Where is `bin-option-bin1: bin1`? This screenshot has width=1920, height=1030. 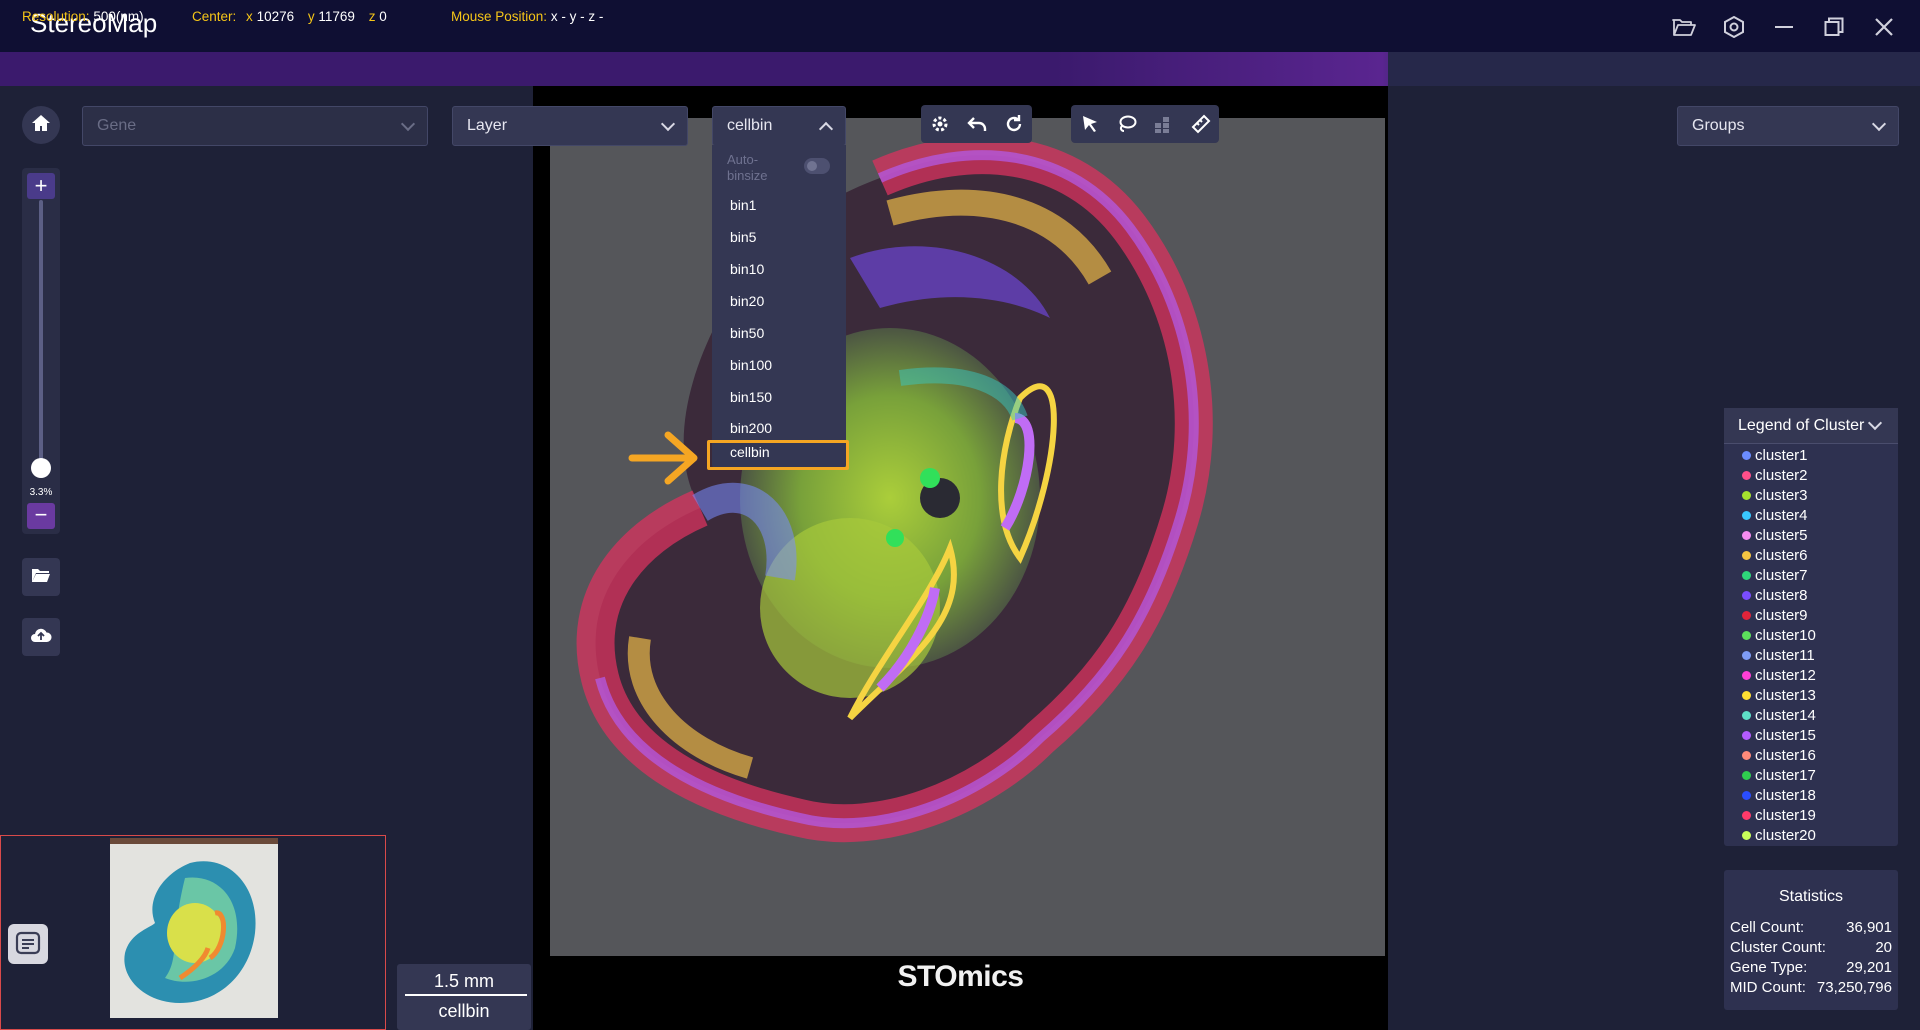
bin-option-bin1: bin1 is located at coordinates (743, 205).